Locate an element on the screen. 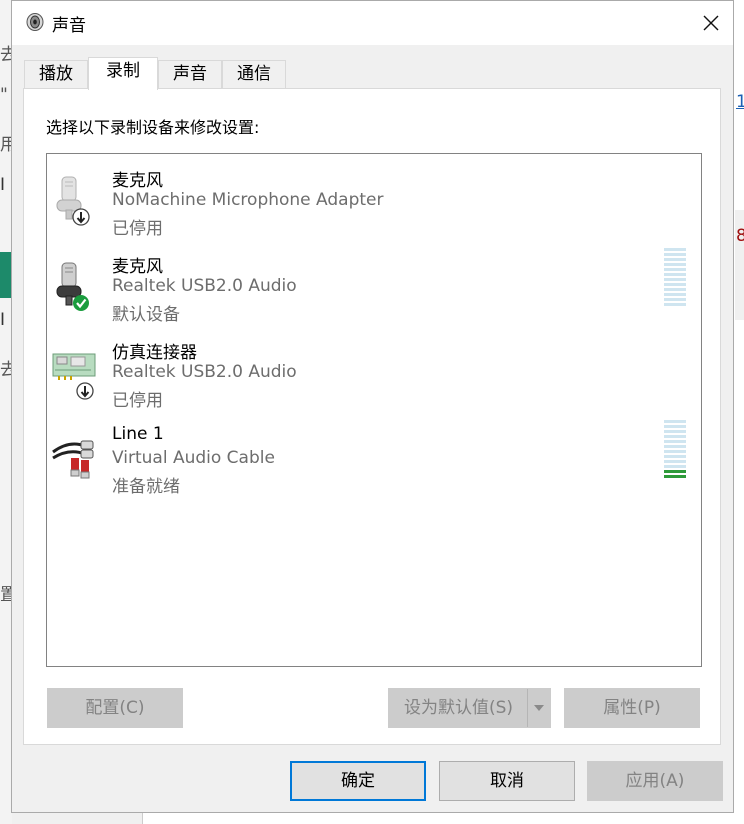 This screenshot has width=744, height=824. tab-communications: 通信 is located at coordinates (254, 74).